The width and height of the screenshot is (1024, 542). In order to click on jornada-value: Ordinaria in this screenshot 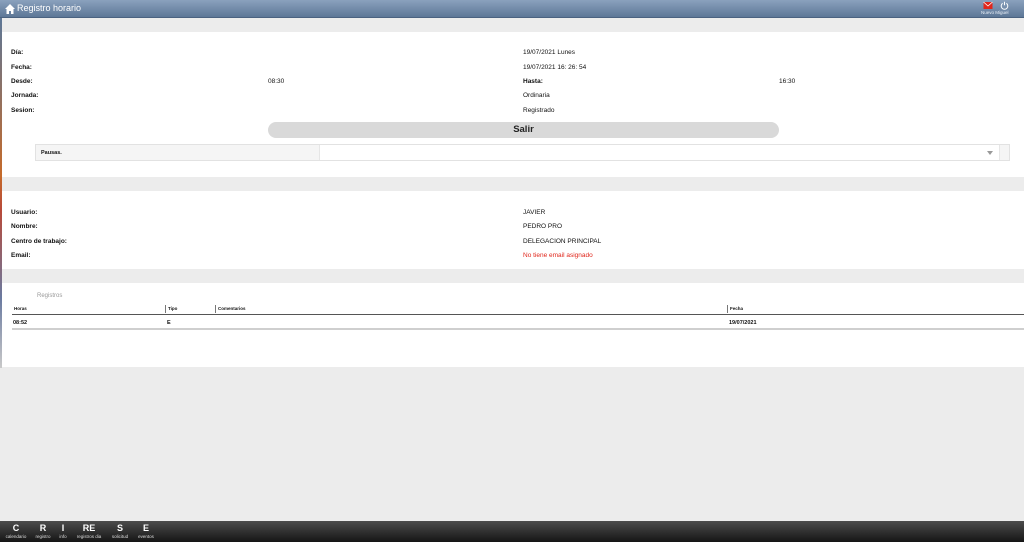, I will do `click(536, 95)`.